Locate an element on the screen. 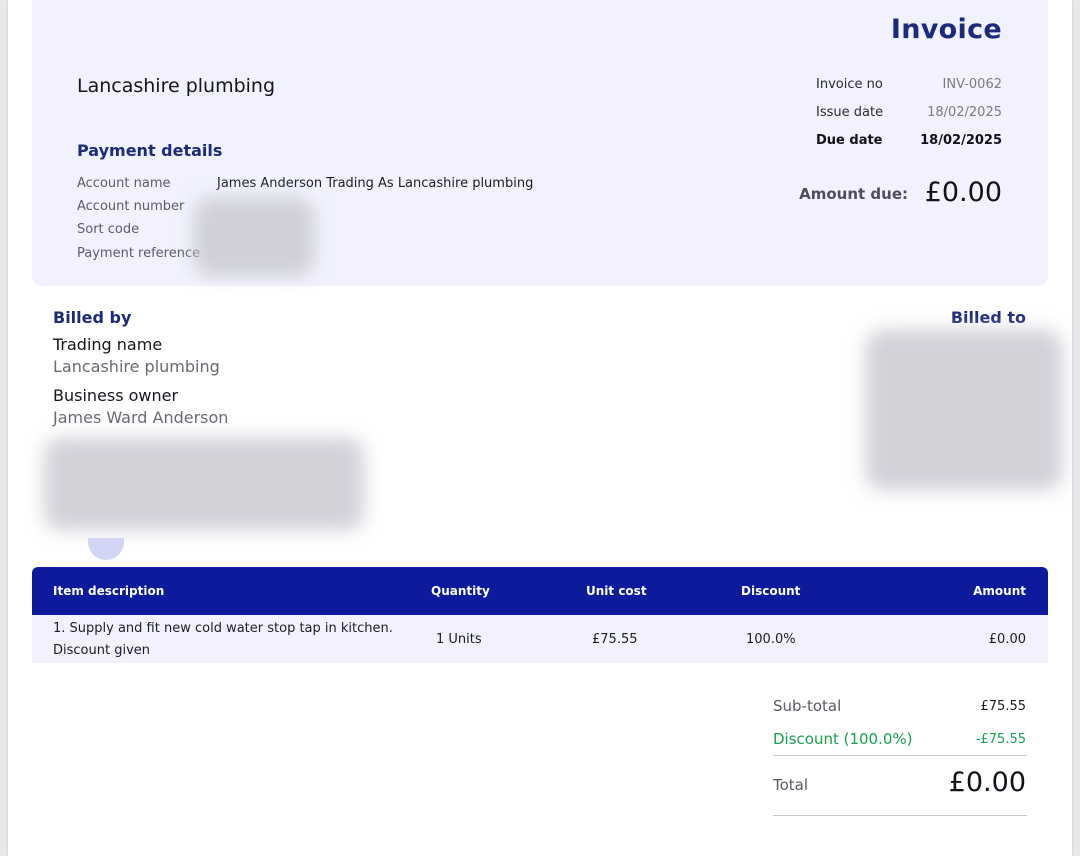  redacted-address-billed-to is located at coordinates (964, 410).